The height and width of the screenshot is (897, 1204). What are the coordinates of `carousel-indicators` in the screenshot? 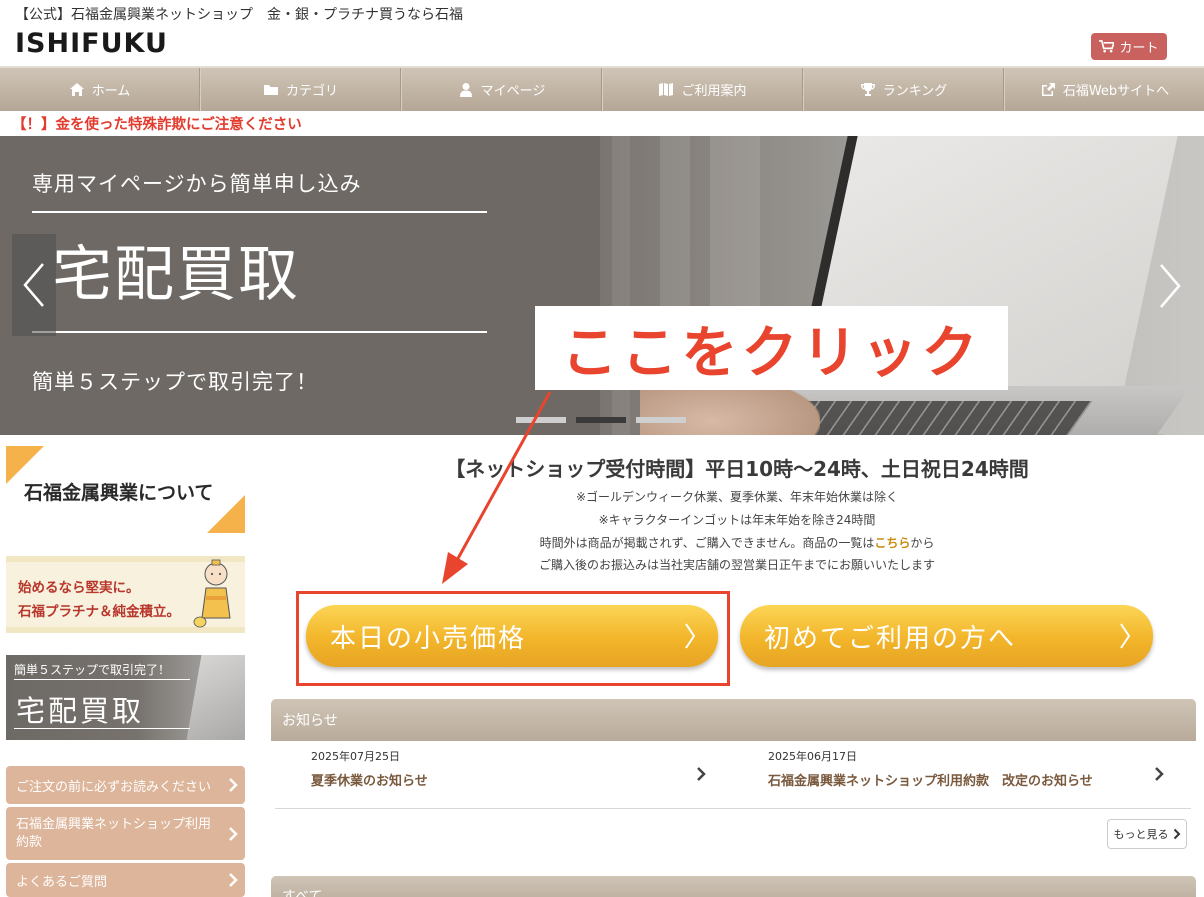 It's located at (601, 420).